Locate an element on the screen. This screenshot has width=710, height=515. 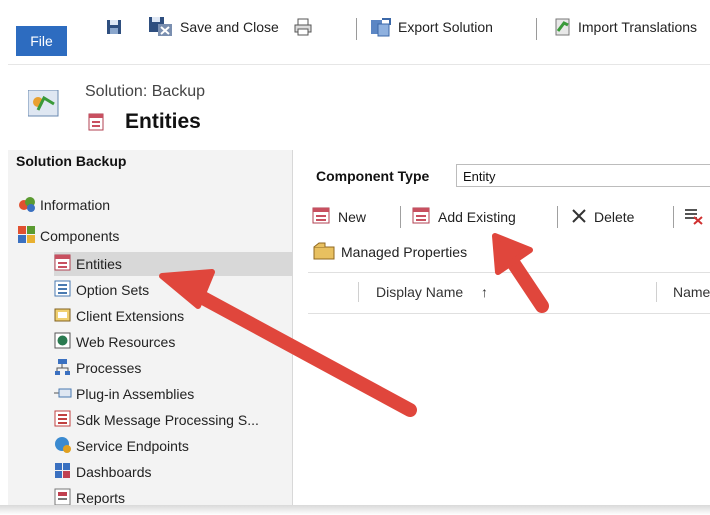
column-label: Display Name is located at coordinates (420, 292).